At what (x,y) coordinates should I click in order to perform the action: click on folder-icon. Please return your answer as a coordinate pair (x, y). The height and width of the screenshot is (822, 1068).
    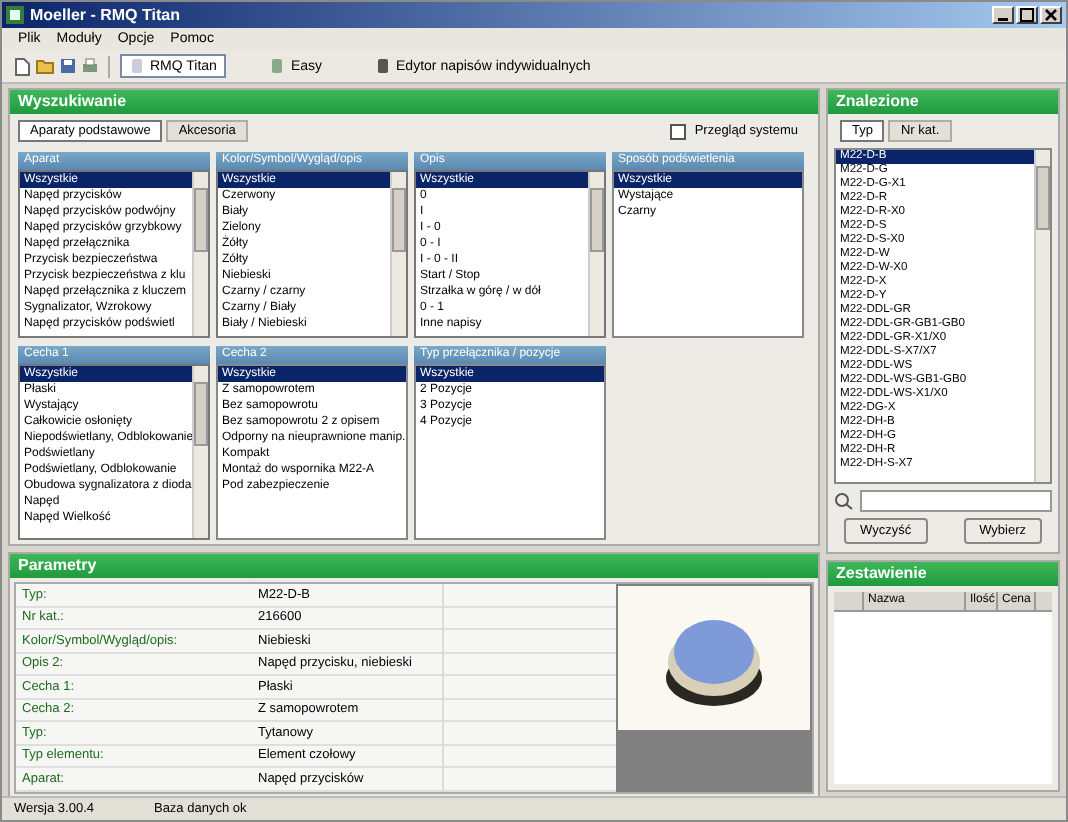
    Looking at the image, I should click on (45, 66).